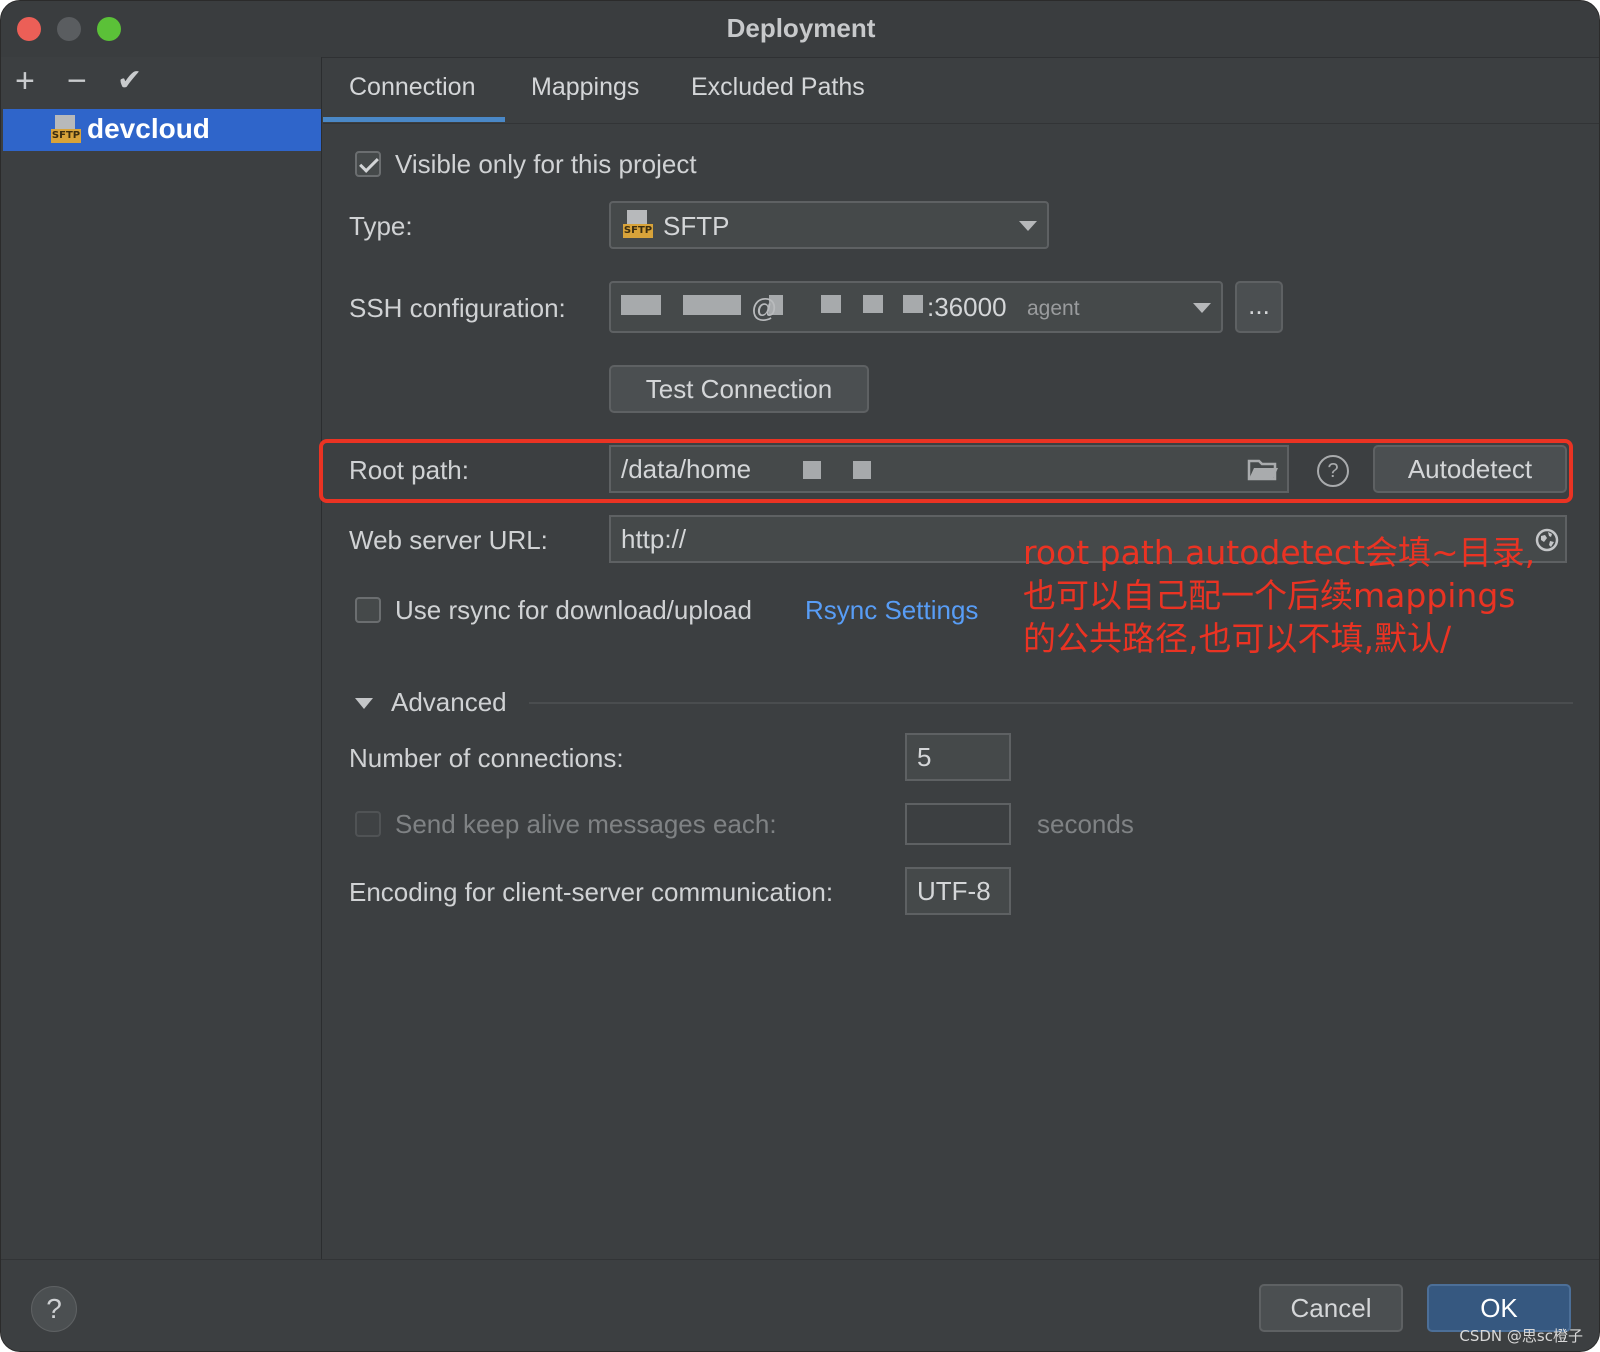  Describe the element at coordinates (1279, 552) in the screenshot. I see `annotation-line: root path autodetect会填~目录,` at that location.